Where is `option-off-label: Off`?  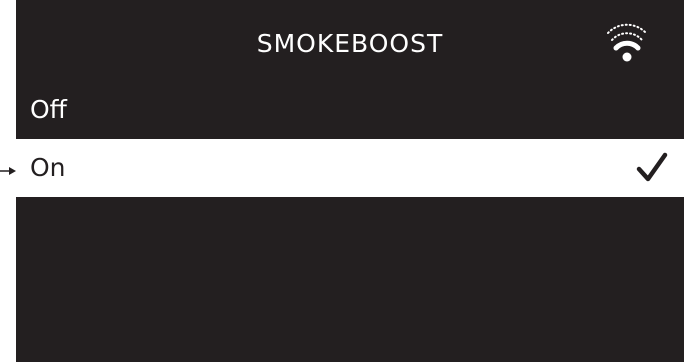
option-off-label: Off is located at coordinates (48, 109).